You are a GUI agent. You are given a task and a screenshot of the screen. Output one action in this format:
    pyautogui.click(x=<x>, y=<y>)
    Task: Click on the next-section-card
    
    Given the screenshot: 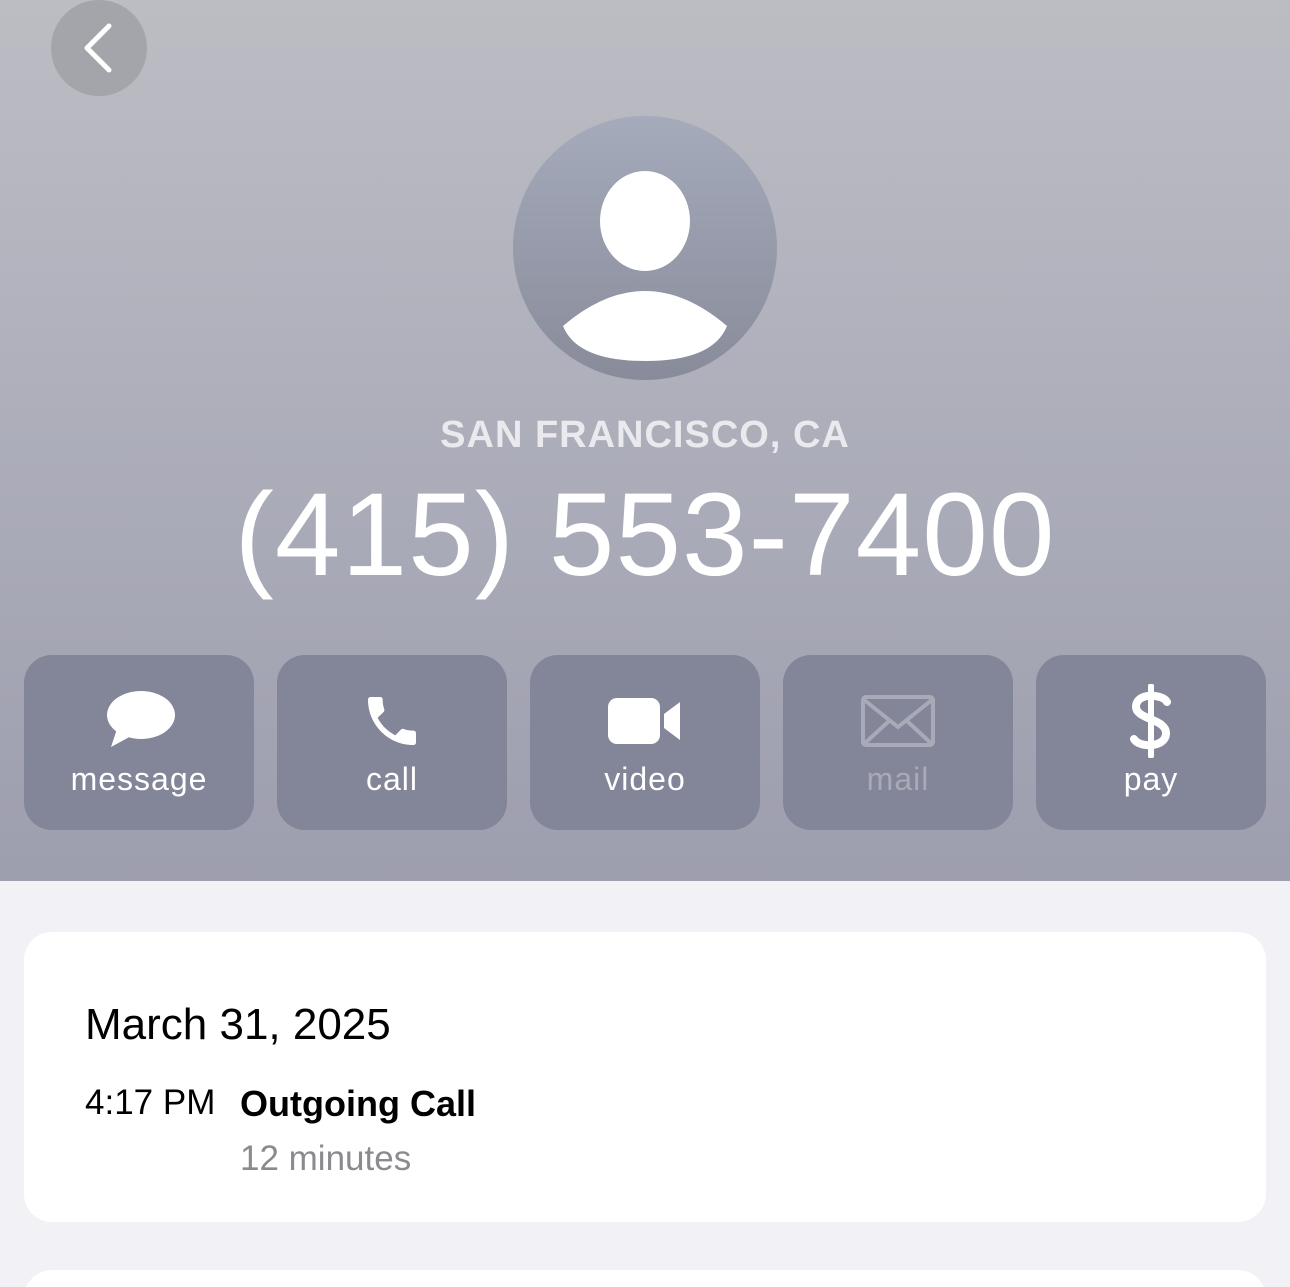 What is the action you would take?
    pyautogui.click(x=645, y=1278)
    